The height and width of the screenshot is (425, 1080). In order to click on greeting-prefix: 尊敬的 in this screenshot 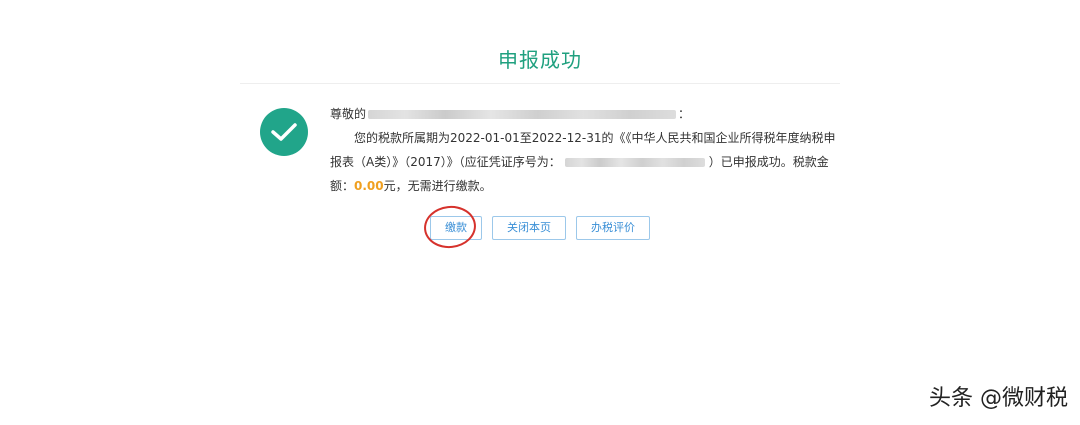, I will do `click(348, 114)`.